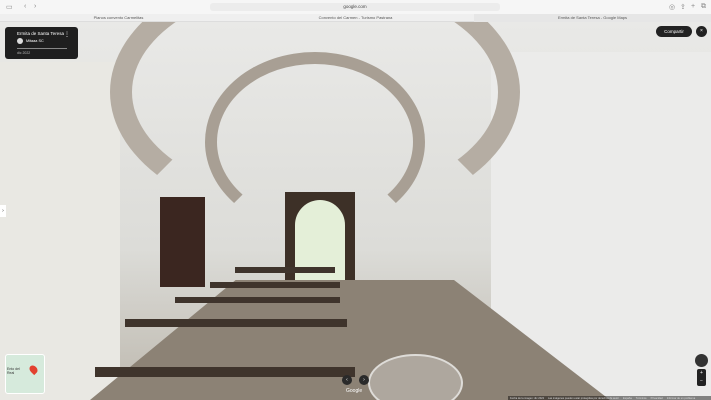 This screenshot has width=711, height=400. What do you see at coordinates (3, 211) in the screenshot?
I see `expand-panel-button: ›` at bounding box center [3, 211].